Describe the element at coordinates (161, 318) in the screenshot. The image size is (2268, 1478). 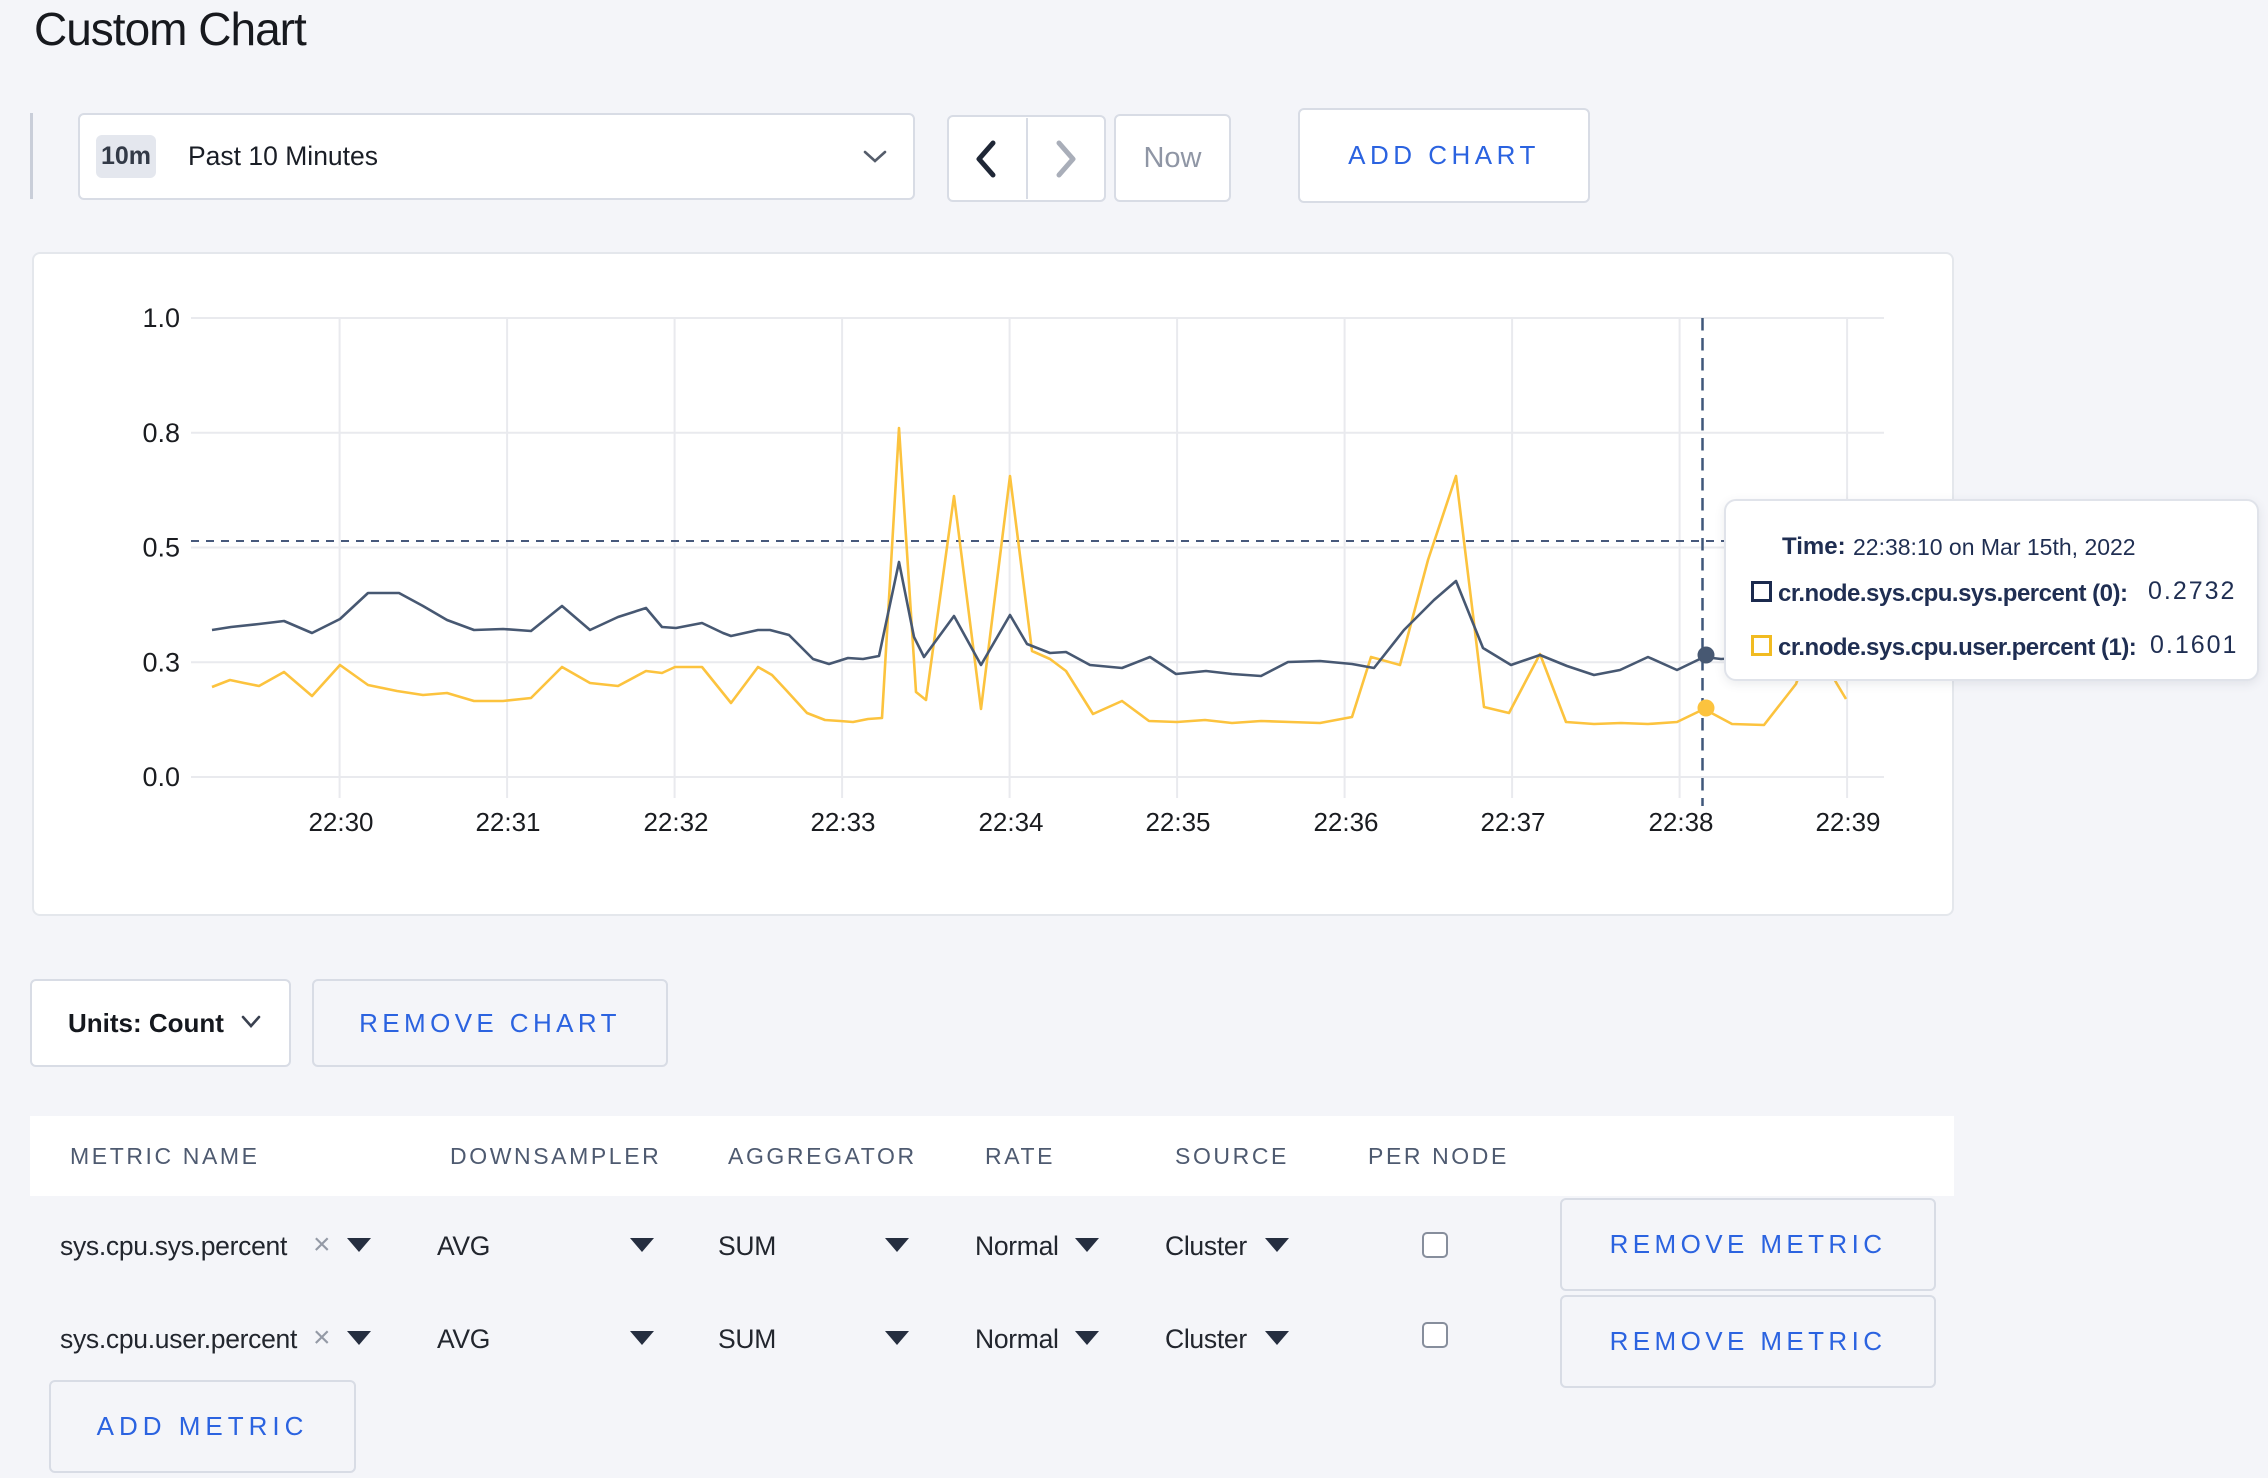
I see `svg-text: 1.0` at that location.